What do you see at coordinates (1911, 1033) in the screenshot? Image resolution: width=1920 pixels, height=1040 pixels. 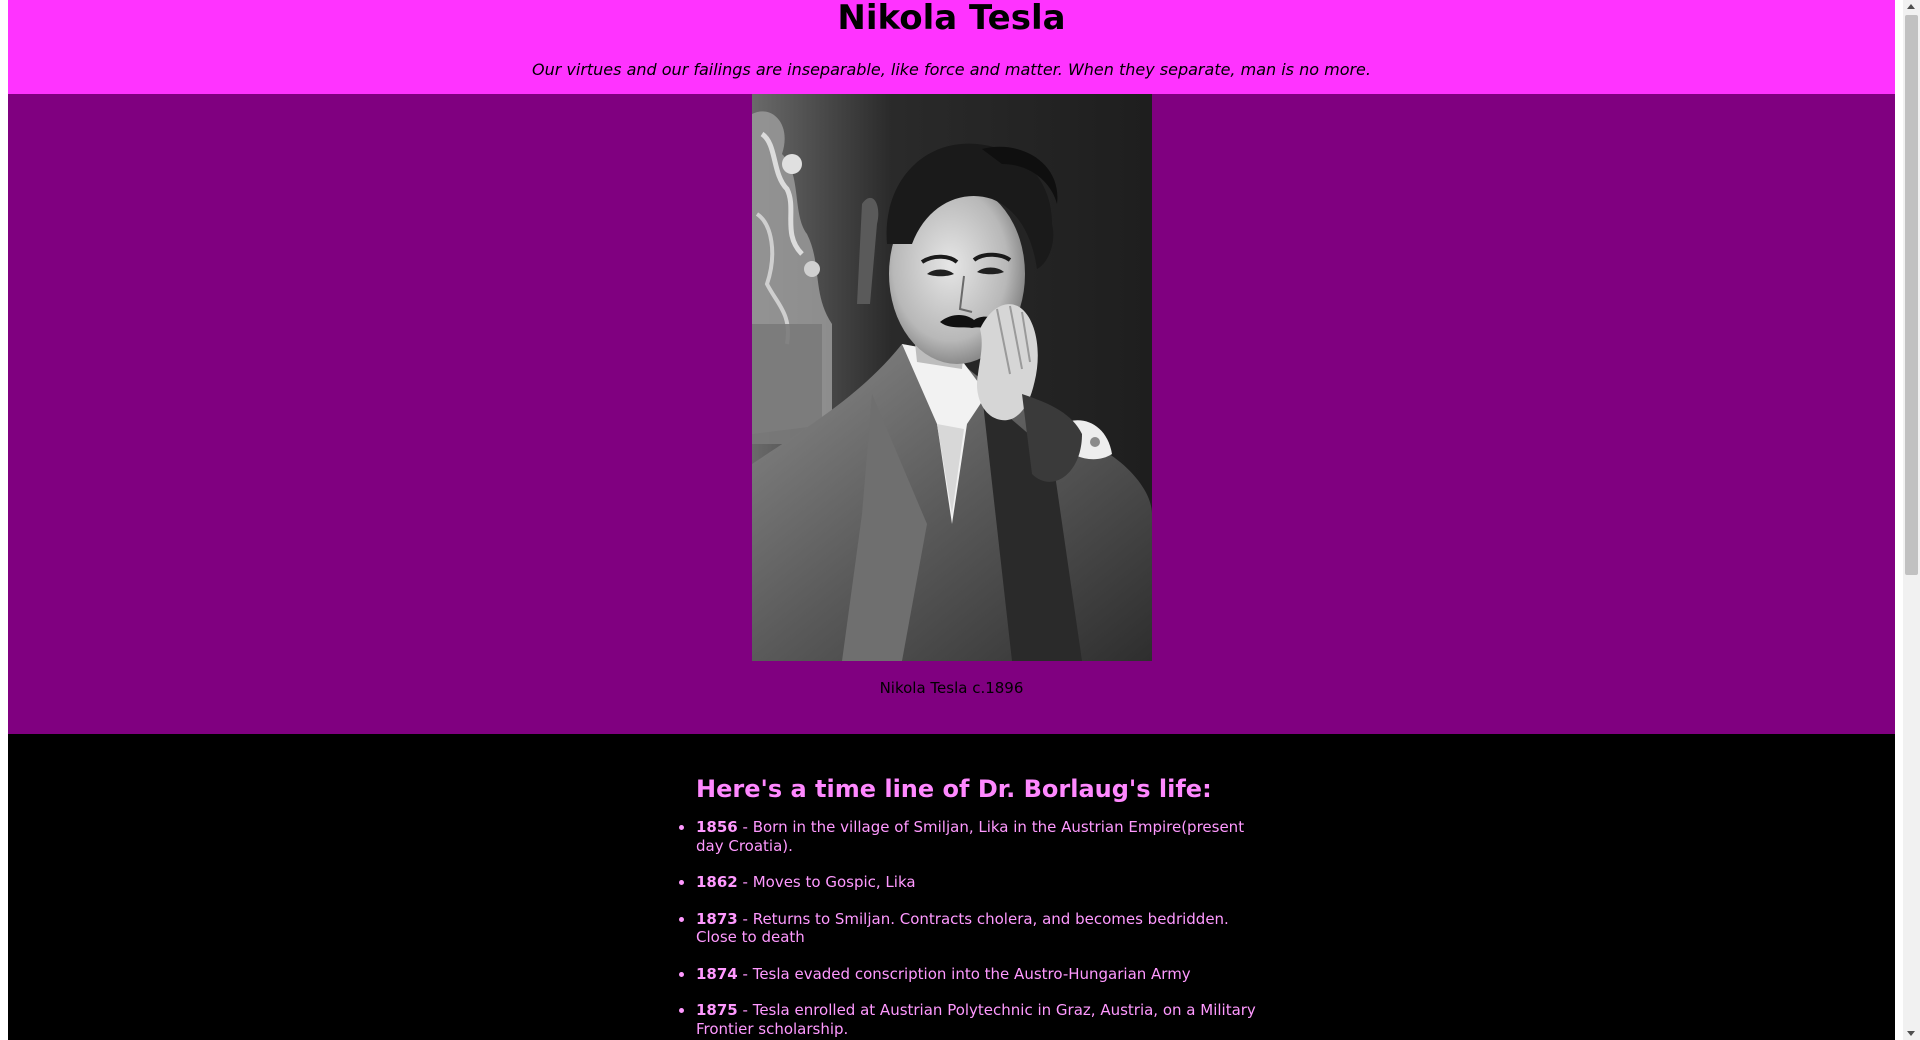 I see `scroll-down-arrow-icon` at bounding box center [1911, 1033].